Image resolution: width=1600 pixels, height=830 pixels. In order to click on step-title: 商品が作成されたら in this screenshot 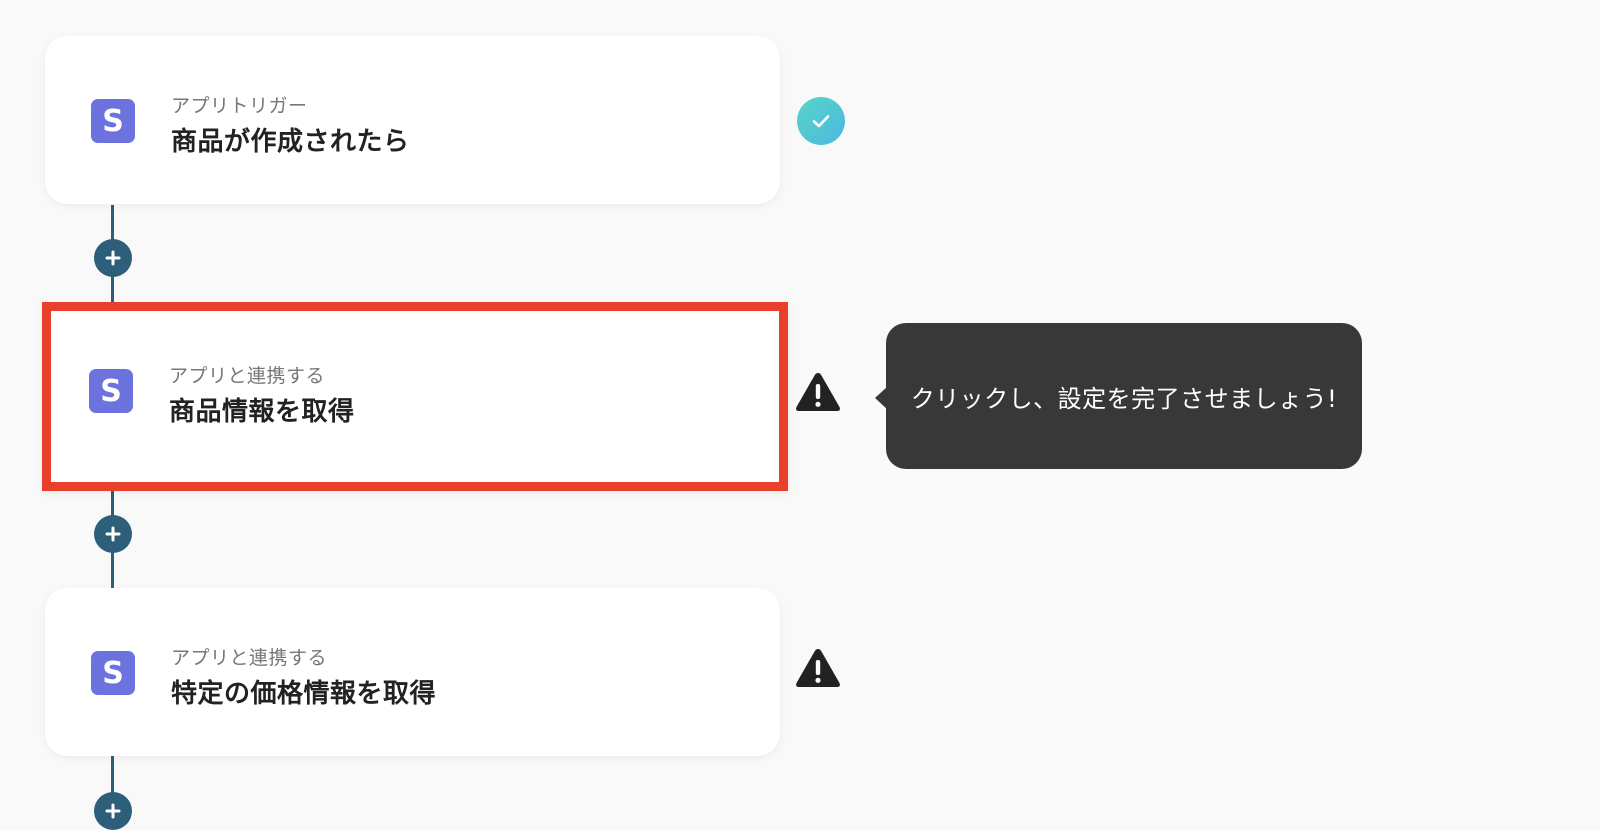, I will do `click(290, 142)`.